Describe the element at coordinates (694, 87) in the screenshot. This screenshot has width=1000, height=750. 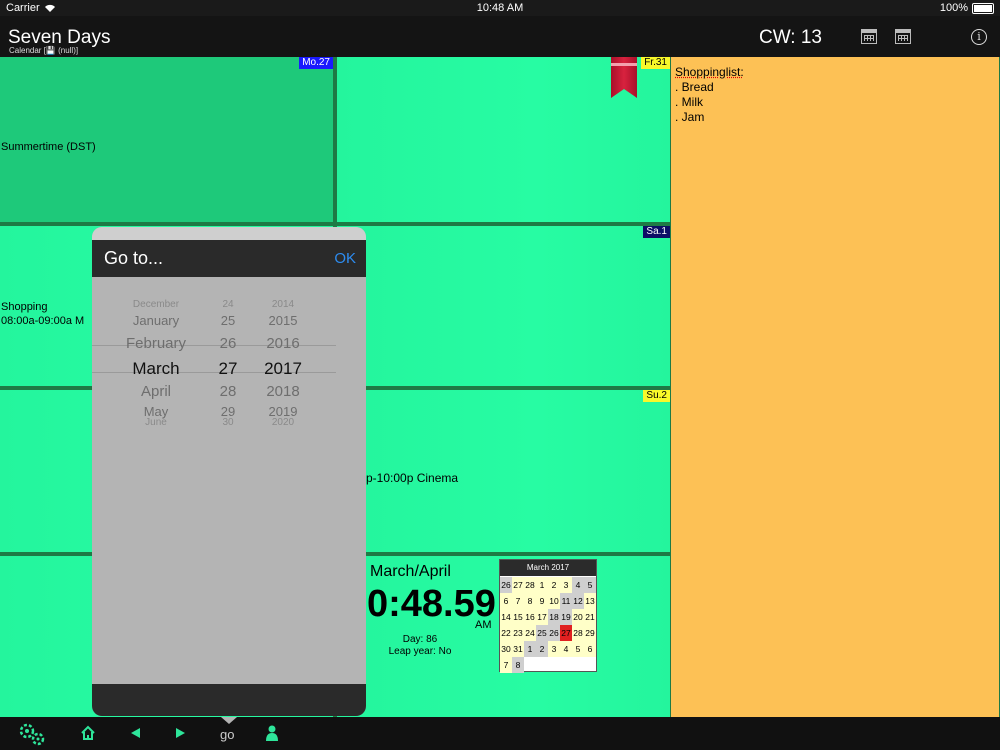
I see `note-item: . Bread` at that location.